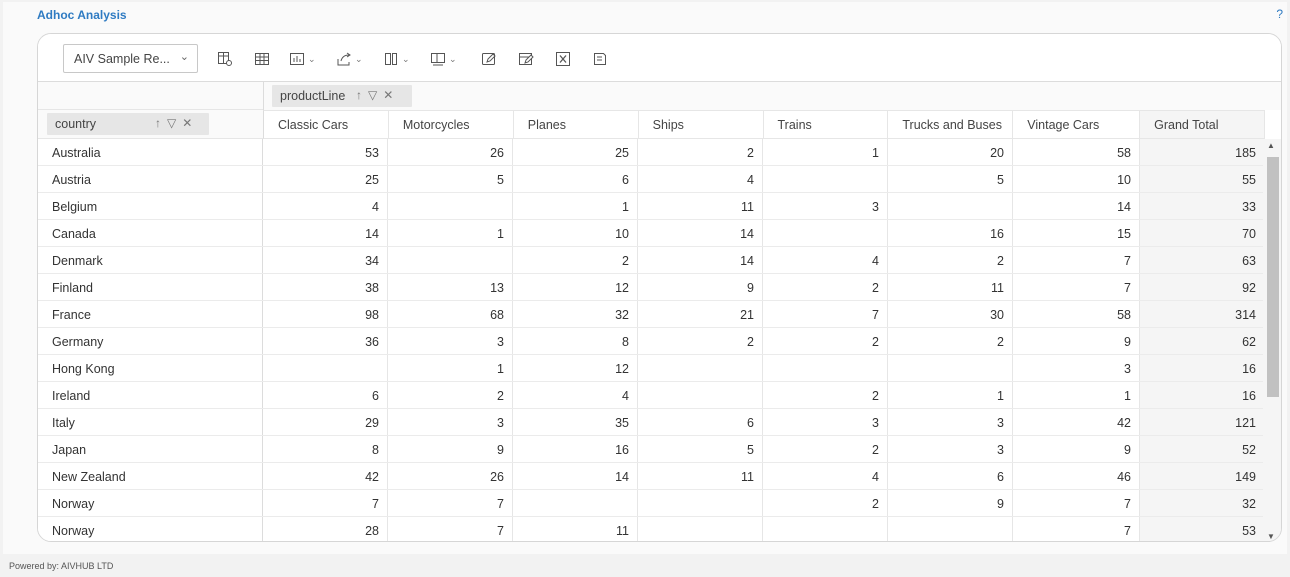 Image resolution: width=1290 pixels, height=577 pixels. Describe the element at coordinates (396, 59) in the screenshot. I see `columns-icon: ⌄` at that location.